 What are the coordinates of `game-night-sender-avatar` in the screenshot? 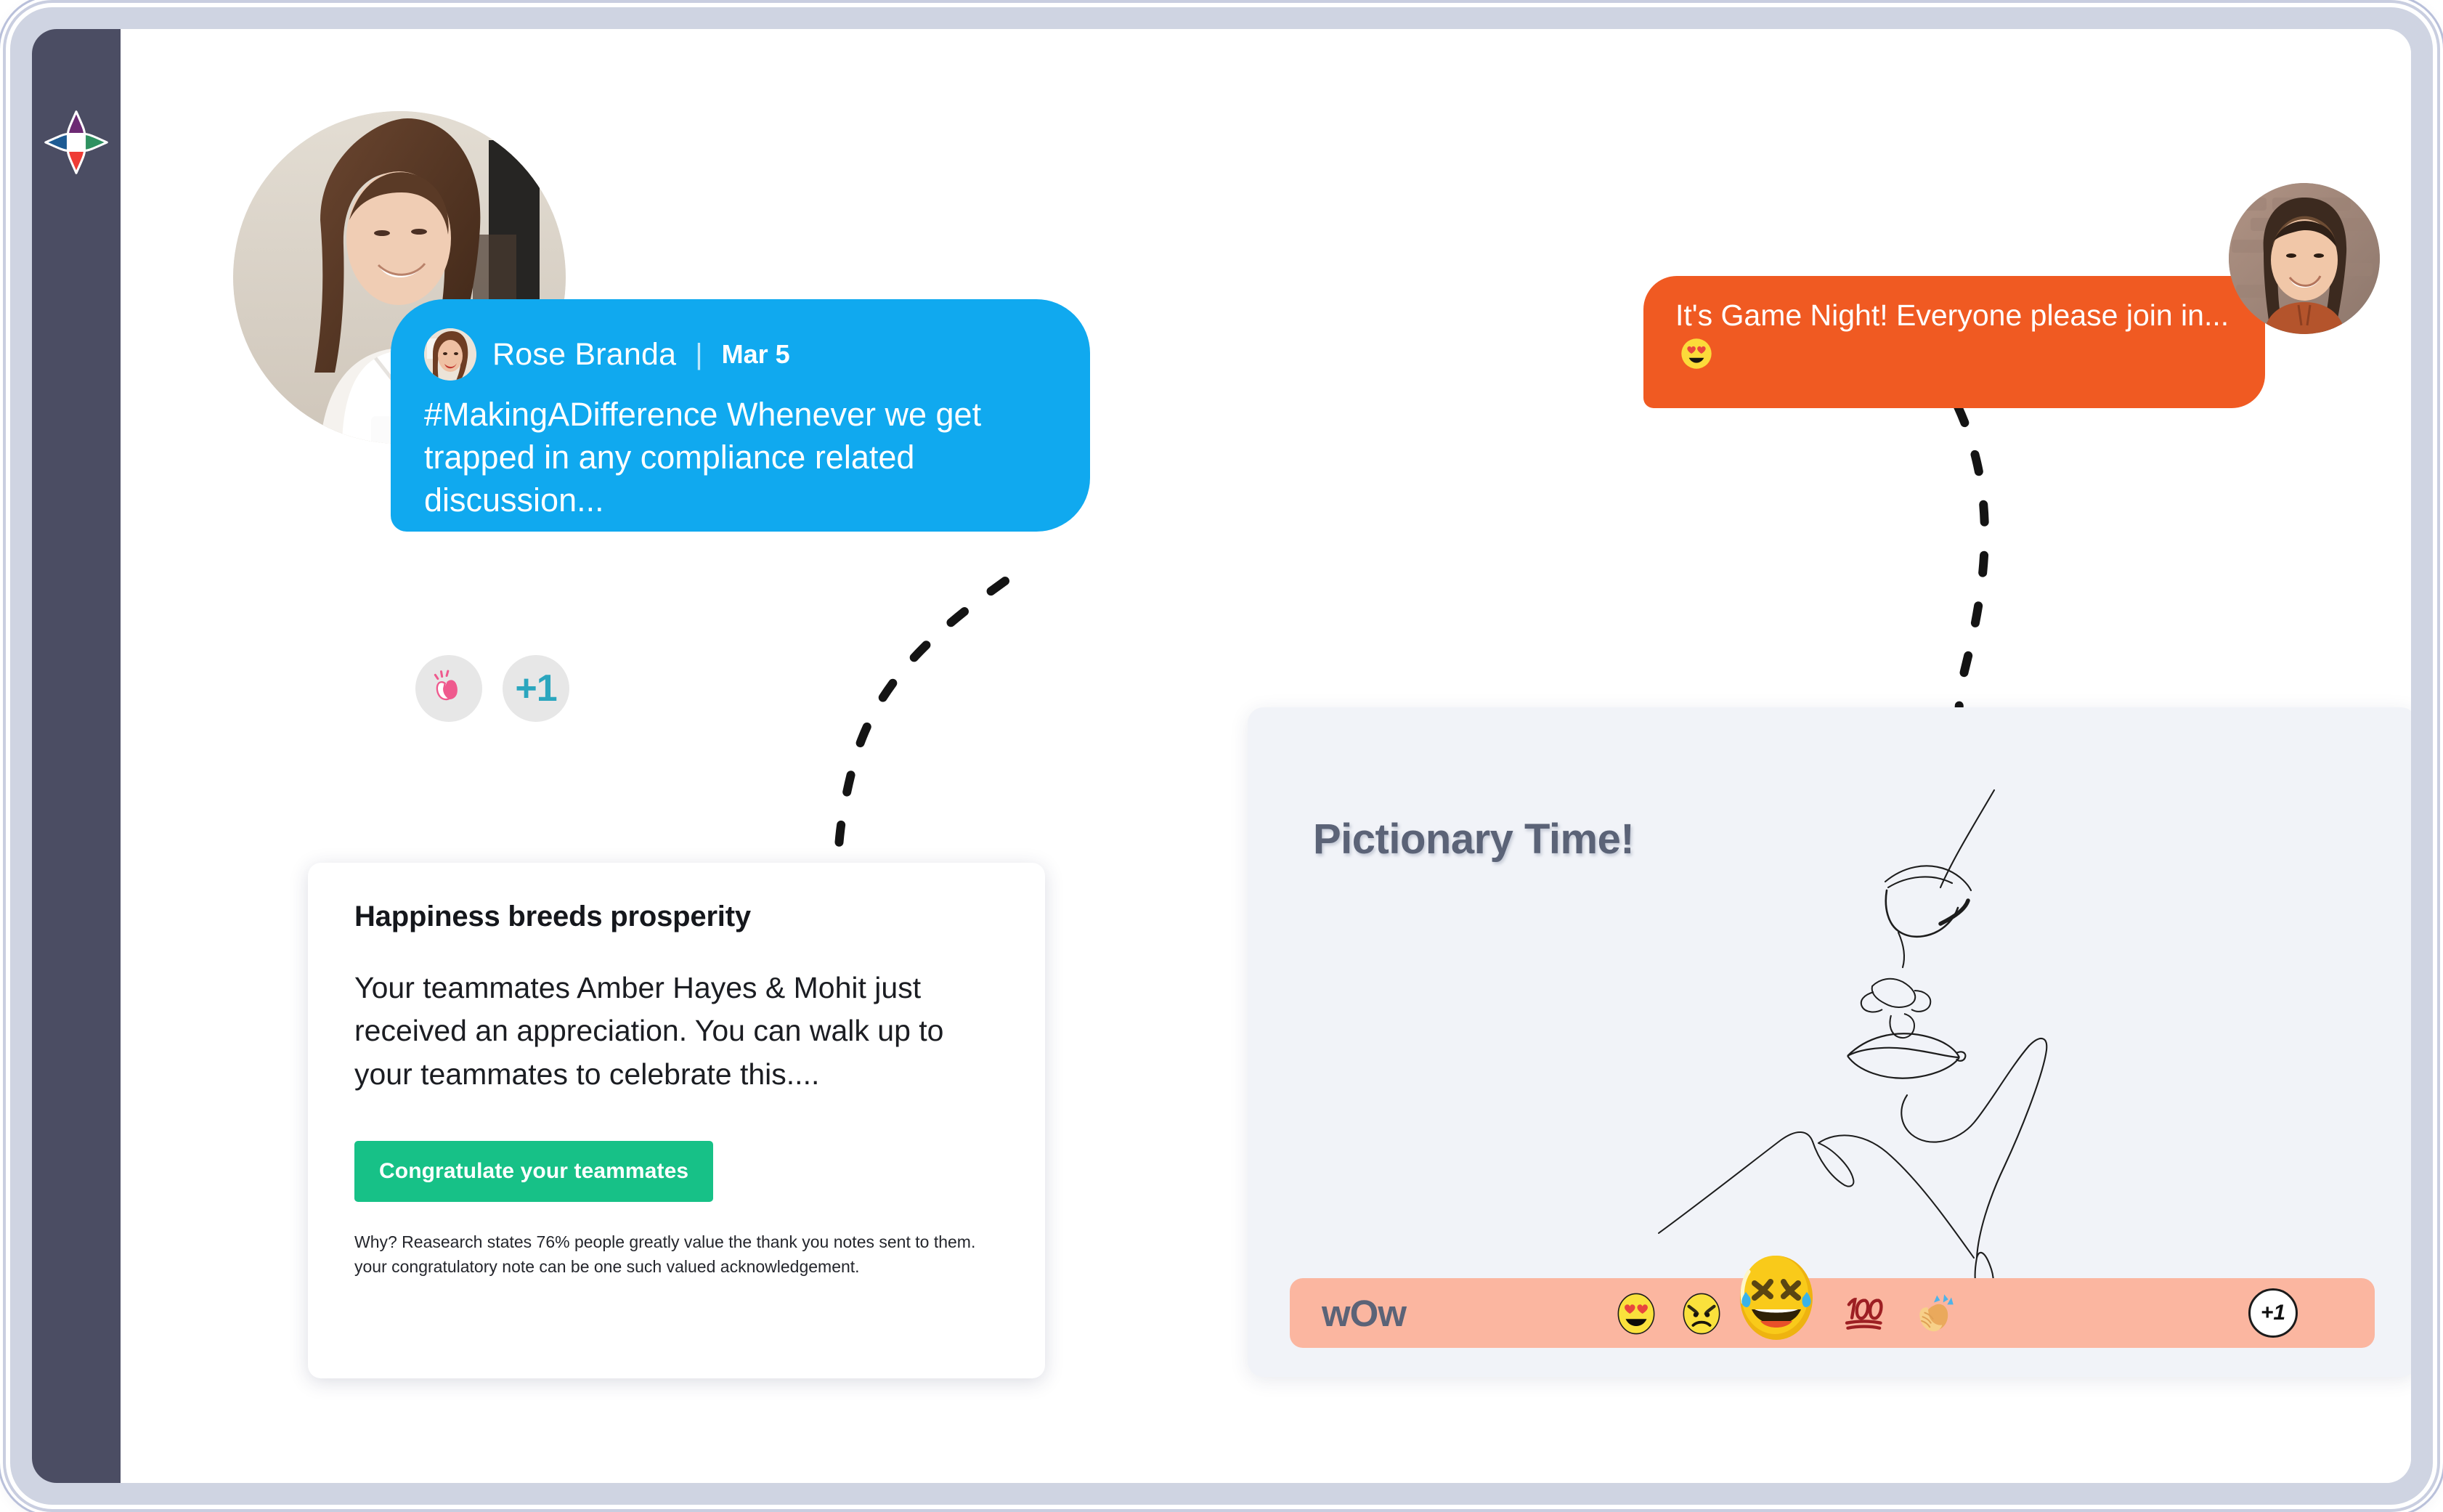 It's located at (2304, 258).